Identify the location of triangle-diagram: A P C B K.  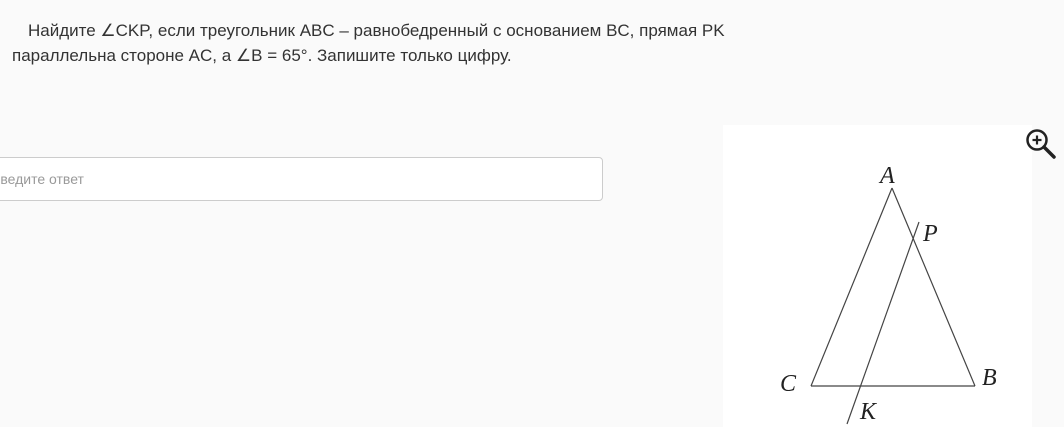
(888, 294).